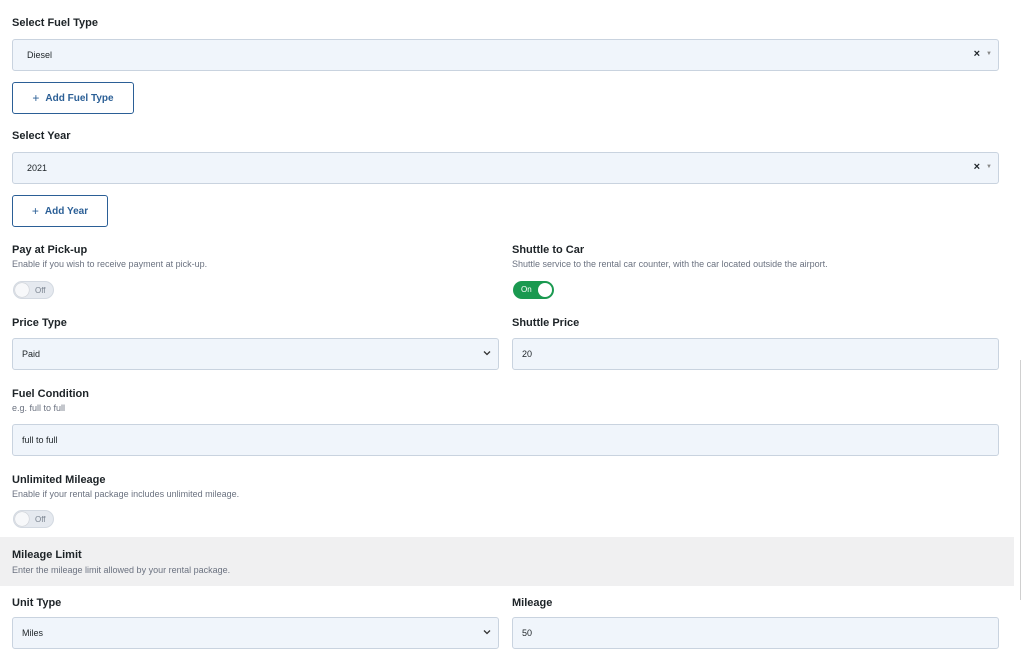 The width and height of the screenshot is (1024, 663). Describe the element at coordinates (40, 440) in the screenshot. I see `fuel-condition-value: full to full` at that location.